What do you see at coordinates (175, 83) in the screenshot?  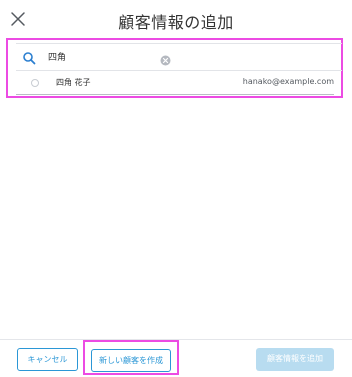 I see `customer-result-row: 四角 花子 hanako@example.com` at bounding box center [175, 83].